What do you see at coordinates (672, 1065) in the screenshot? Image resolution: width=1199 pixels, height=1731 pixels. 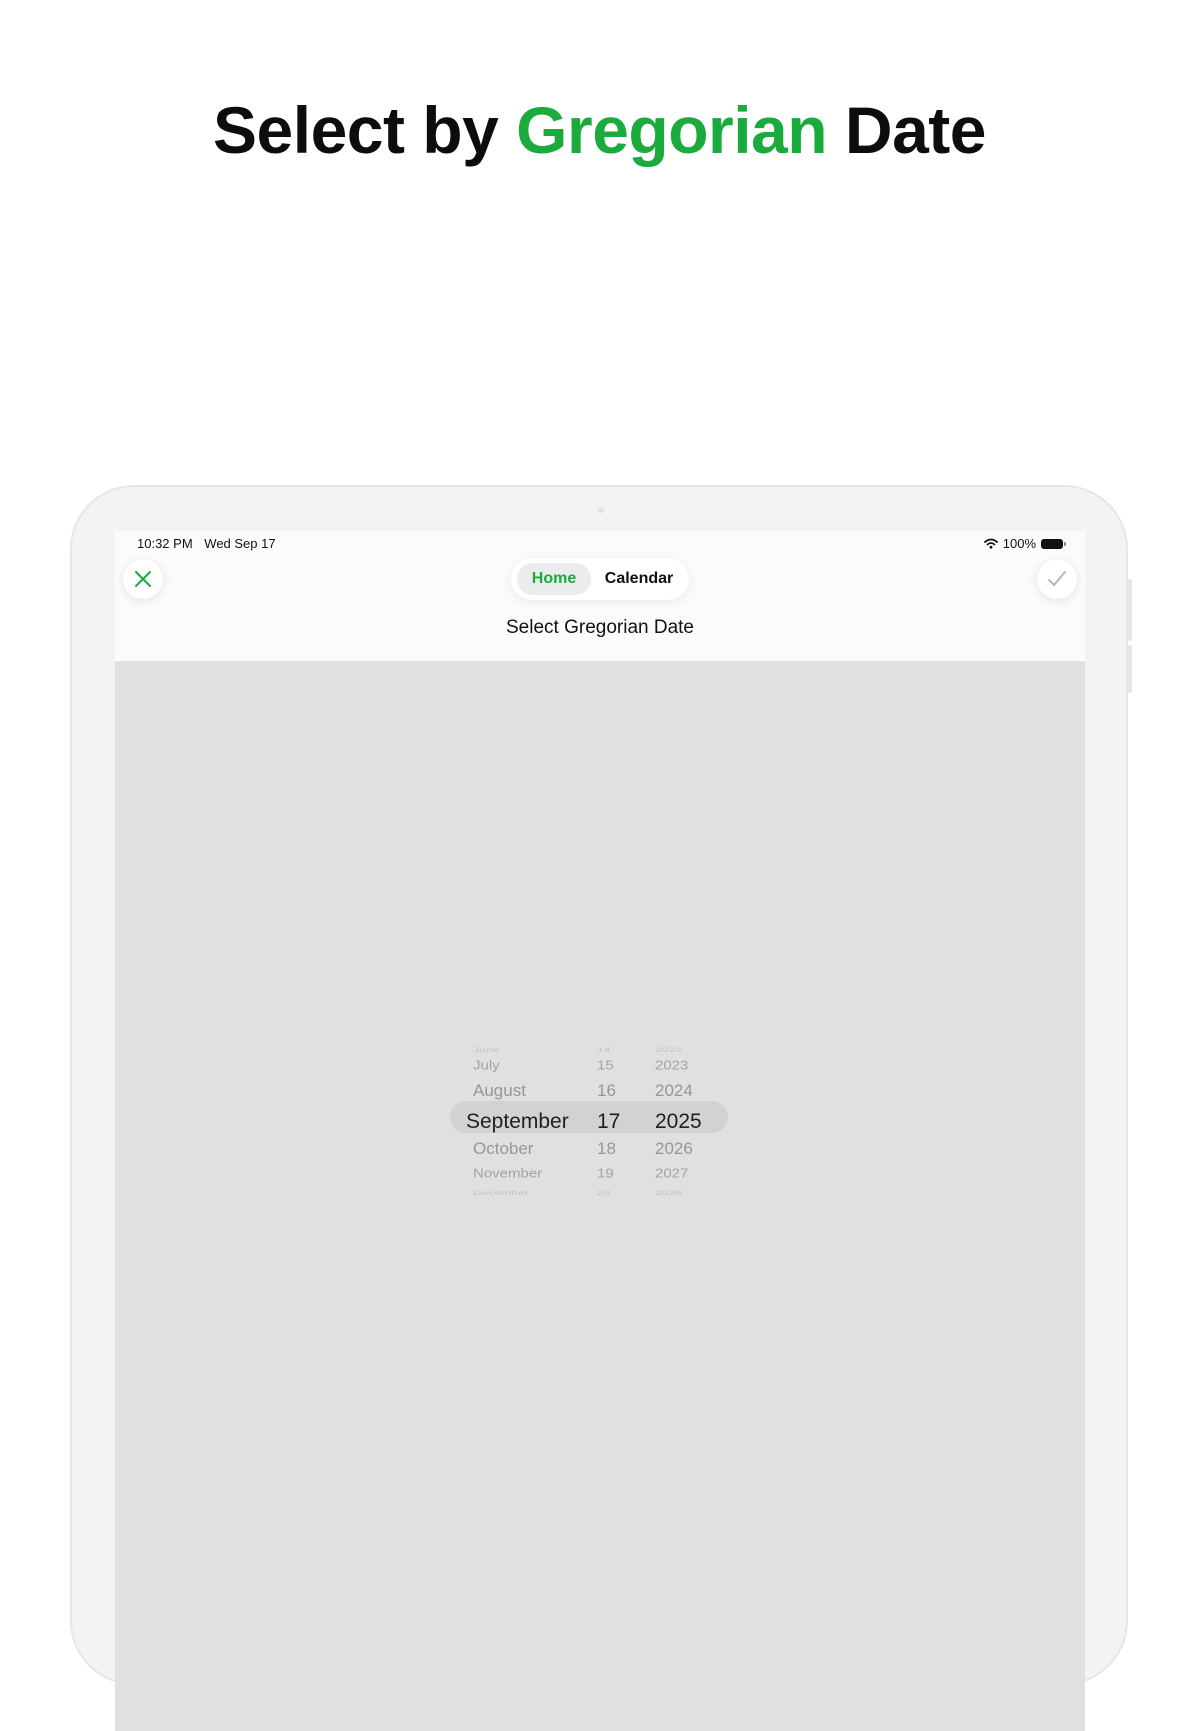 I see `picker-year: 2023` at bounding box center [672, 1065].